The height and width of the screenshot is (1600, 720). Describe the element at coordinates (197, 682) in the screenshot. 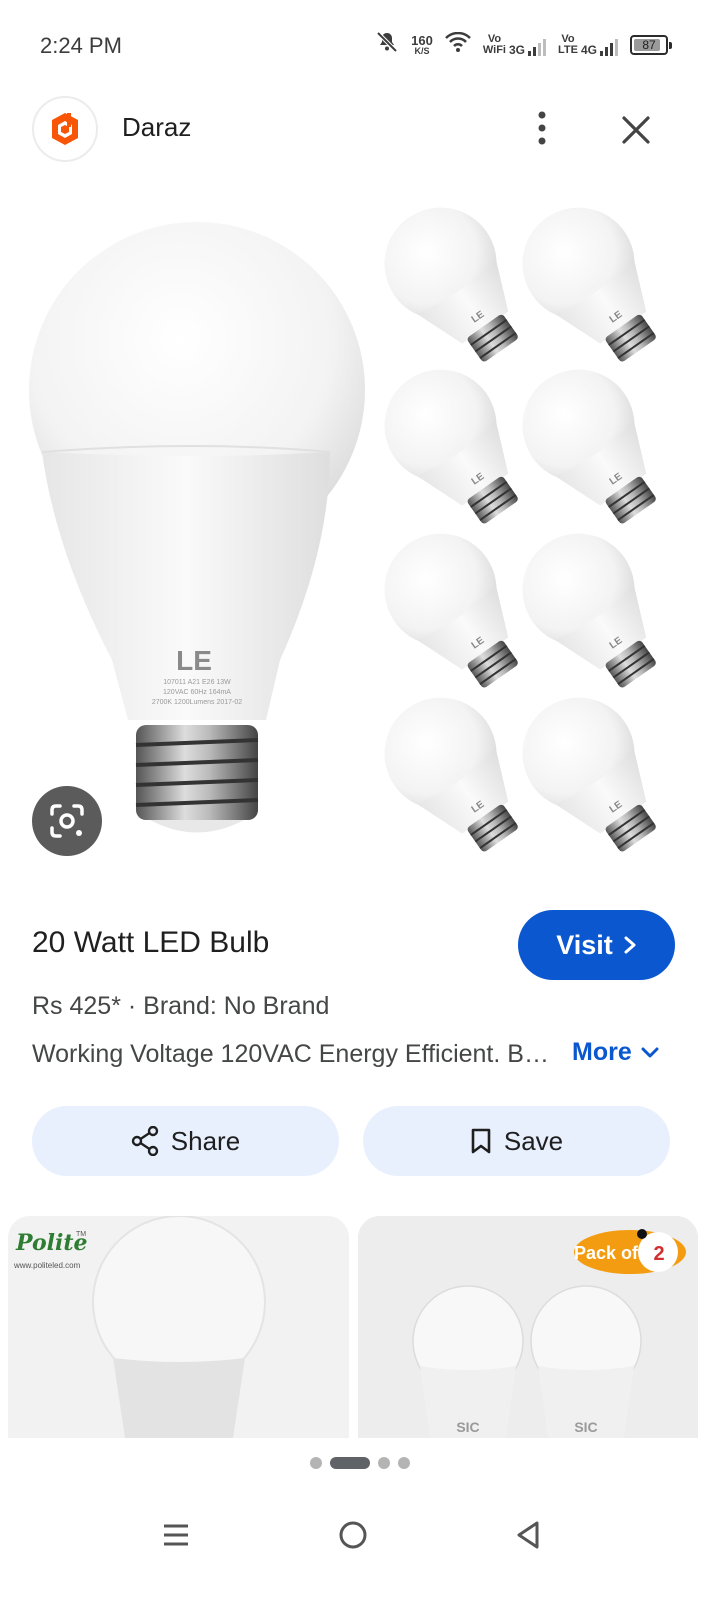

I see `bulb-spec-1: 107011 A21 E26 13W` at that location.